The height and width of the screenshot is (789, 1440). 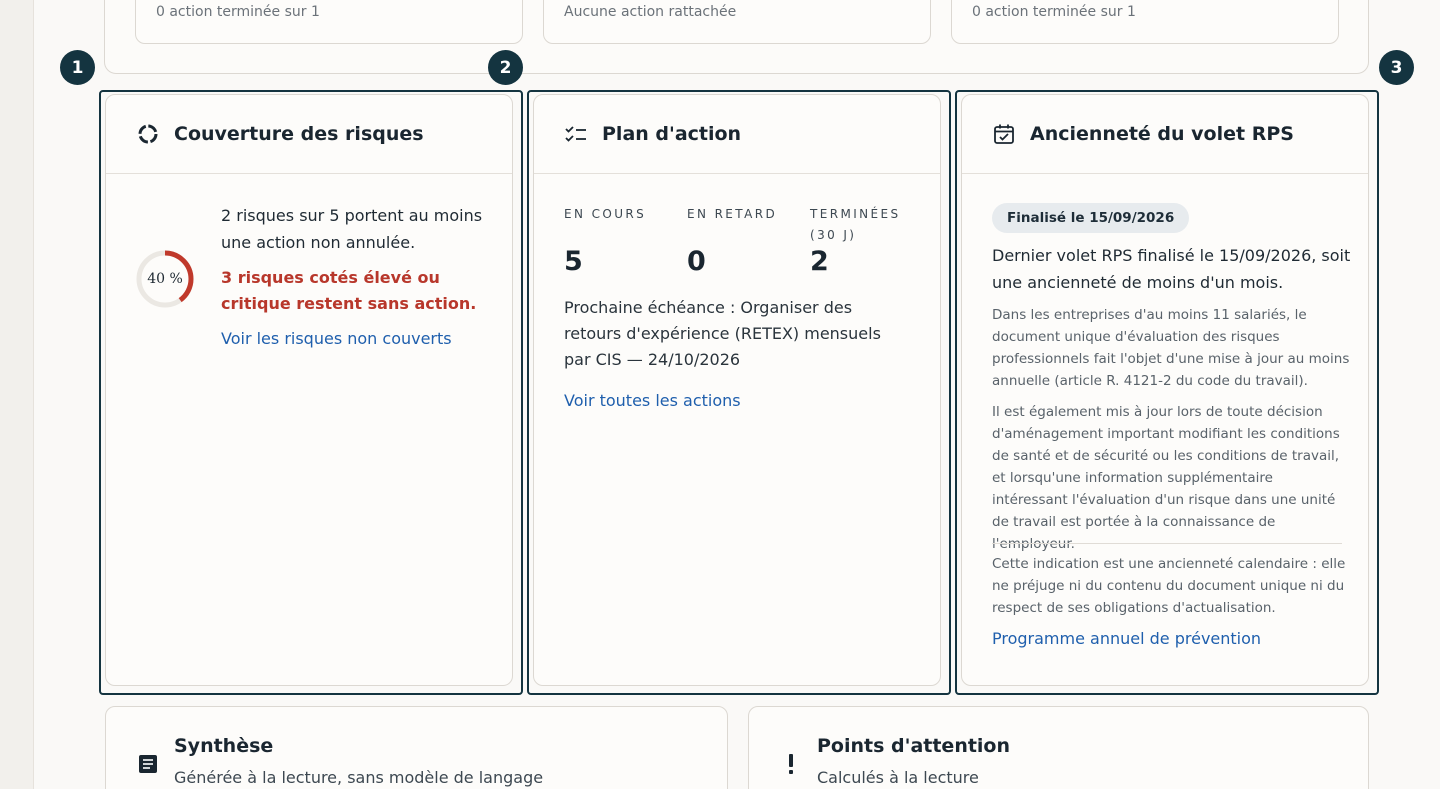 What do you see at coordinates (819, 261) in the screenshot?
I see `stat-value: 2` at bounding box center [819, 261].